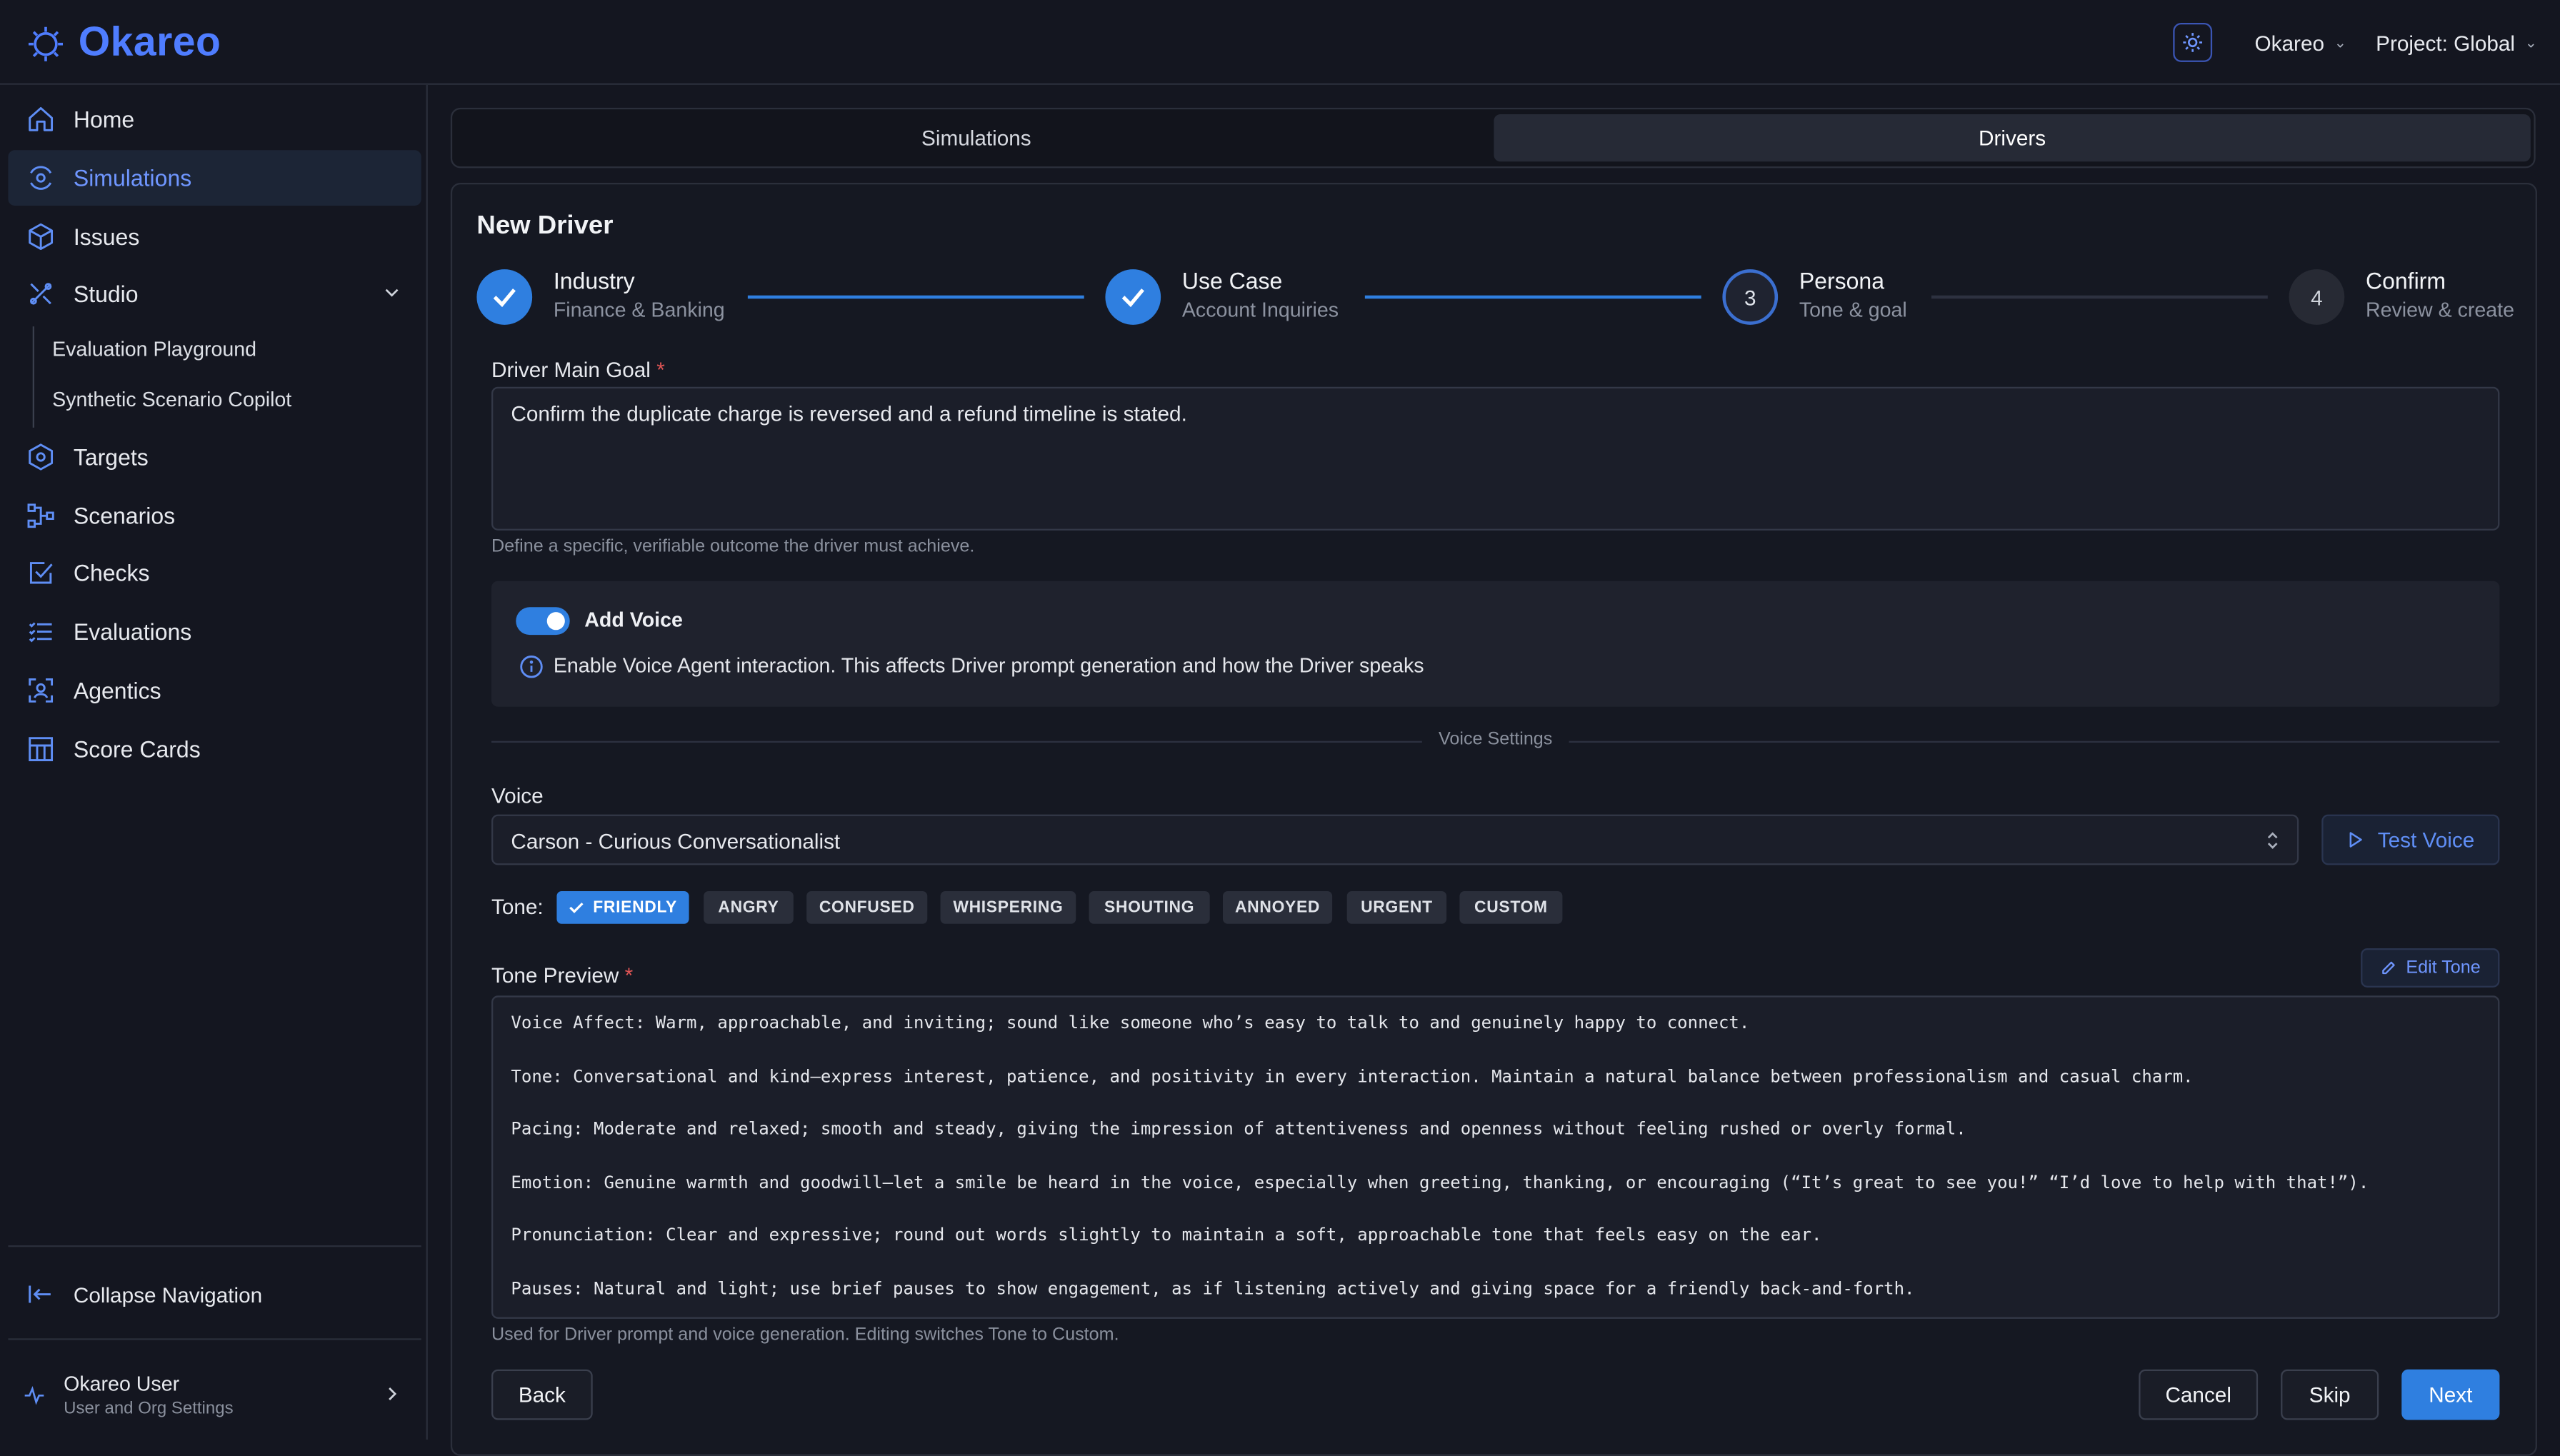  What do you see at coordinates (214, 1294) in the screenshot?
I see `collapse-navigation-button: Collapse Navigation` at bounding box center [214, 1294].